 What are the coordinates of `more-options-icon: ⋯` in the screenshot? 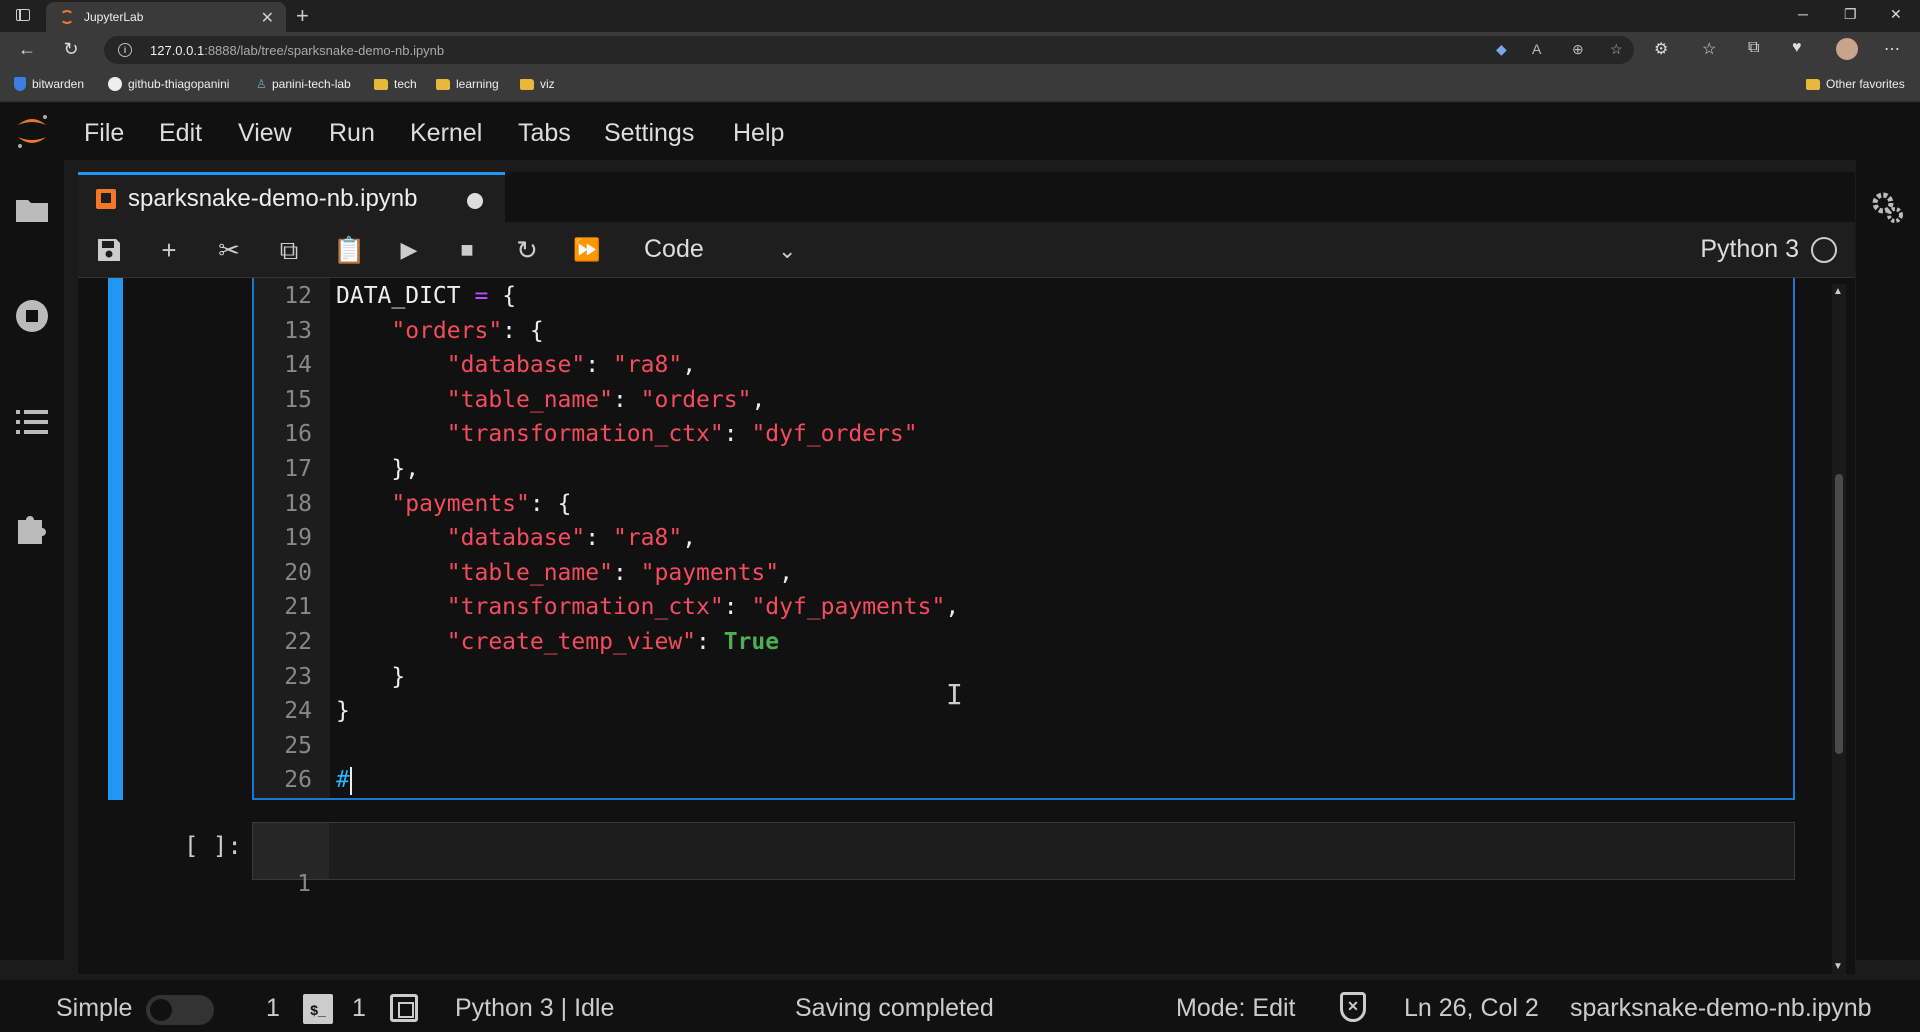 It's located at (1892, 49).